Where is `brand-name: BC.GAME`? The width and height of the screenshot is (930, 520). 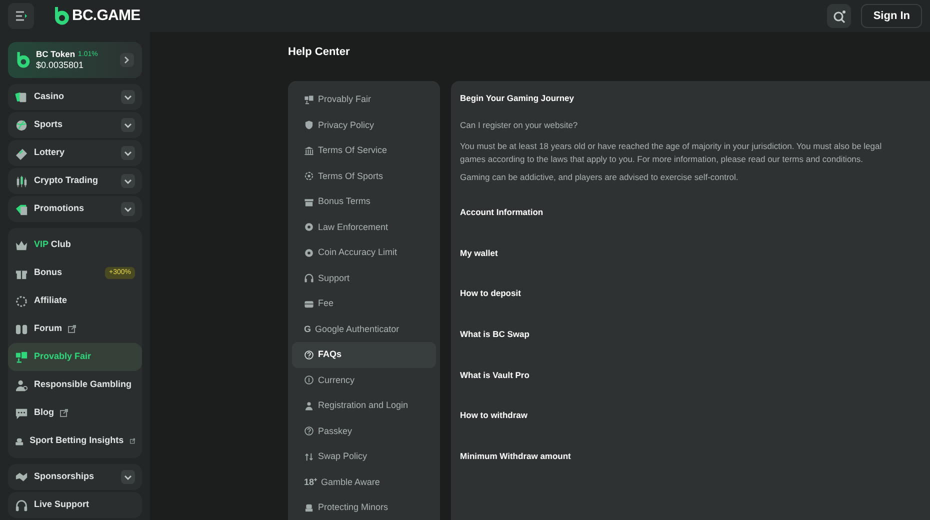
brand-name: BC.GAME is located at coordinates (106, 16).